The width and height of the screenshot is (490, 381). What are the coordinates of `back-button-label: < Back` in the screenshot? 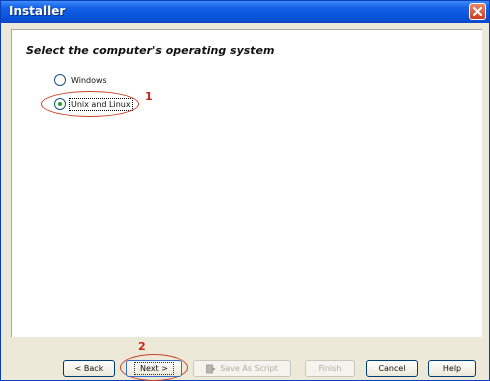 It's located at (89, 368).